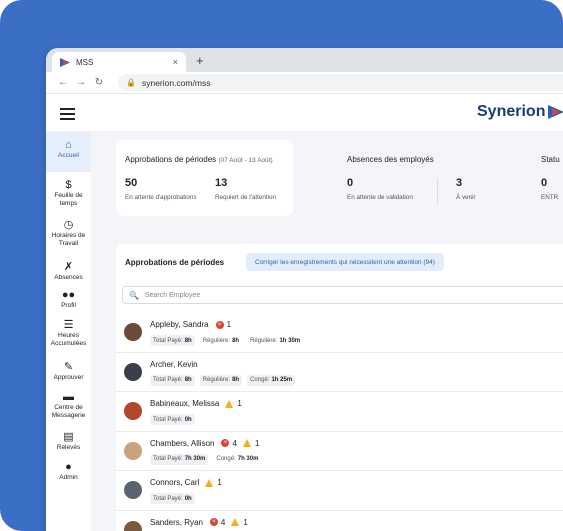  Describe the element at coordinates (174, 364) in the screenshot. I see `employee-name: Archer, Kevin` at that location.